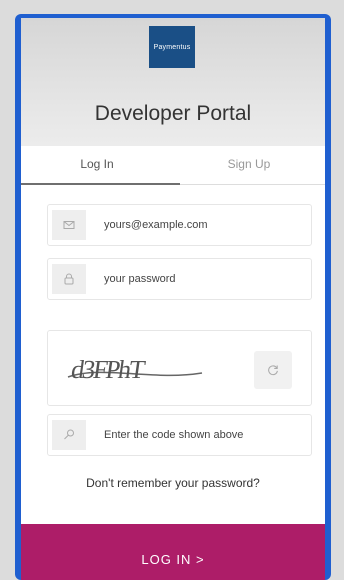  I want to click on password-input, so click(204, 279).